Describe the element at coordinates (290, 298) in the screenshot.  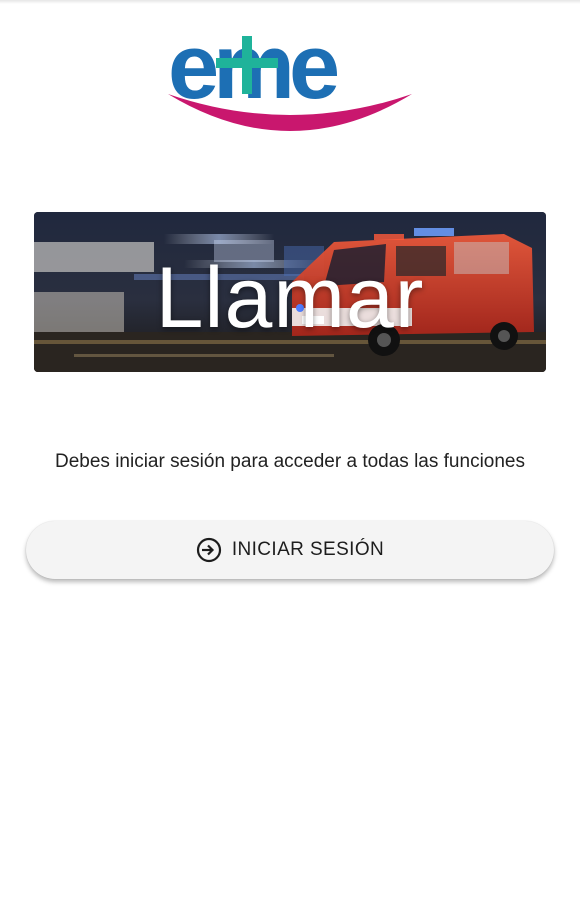
I see `banner-title: Llamar` at that location.